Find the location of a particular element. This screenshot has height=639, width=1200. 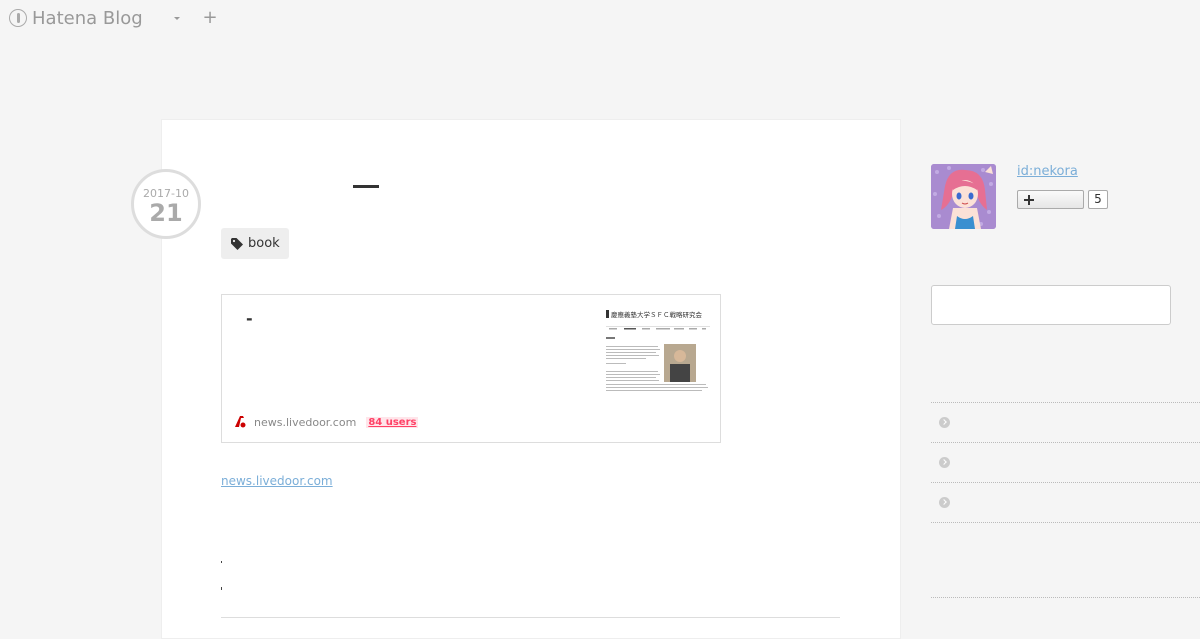

livedoor-favicon-icon is located at coordinates (240, 422).